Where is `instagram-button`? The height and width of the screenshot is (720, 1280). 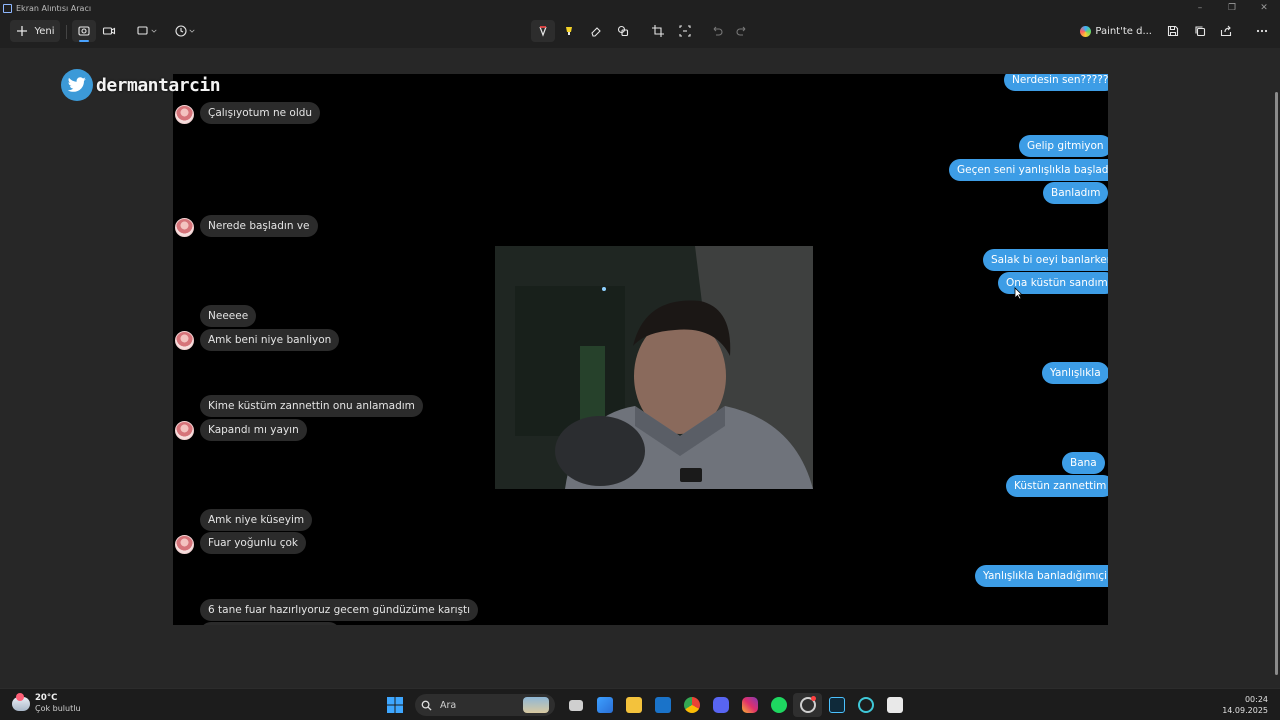 instagram-button is located at coordinates (749, 705).